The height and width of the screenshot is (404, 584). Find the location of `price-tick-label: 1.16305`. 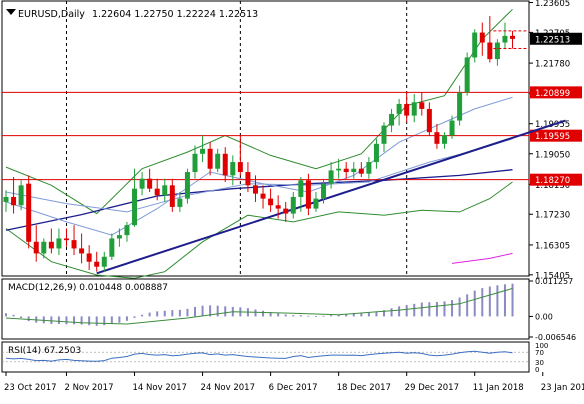

price-tick-label: 1.16305 is located at coordinates (552, 246).